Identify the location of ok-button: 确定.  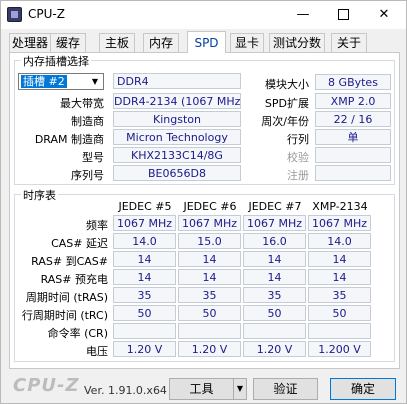
(363, 389).